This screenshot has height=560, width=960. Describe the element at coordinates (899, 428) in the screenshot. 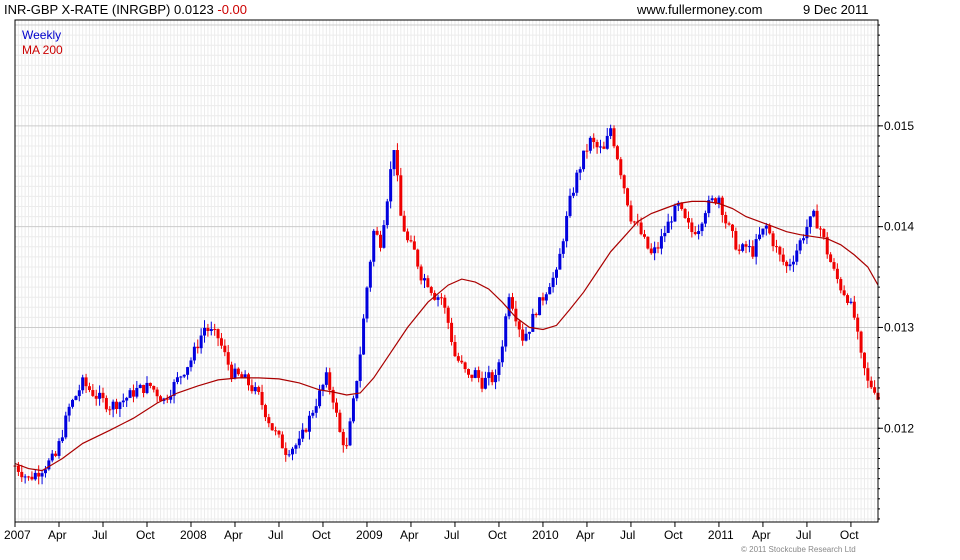

I see `y-tick-label: 0.012` at that location.